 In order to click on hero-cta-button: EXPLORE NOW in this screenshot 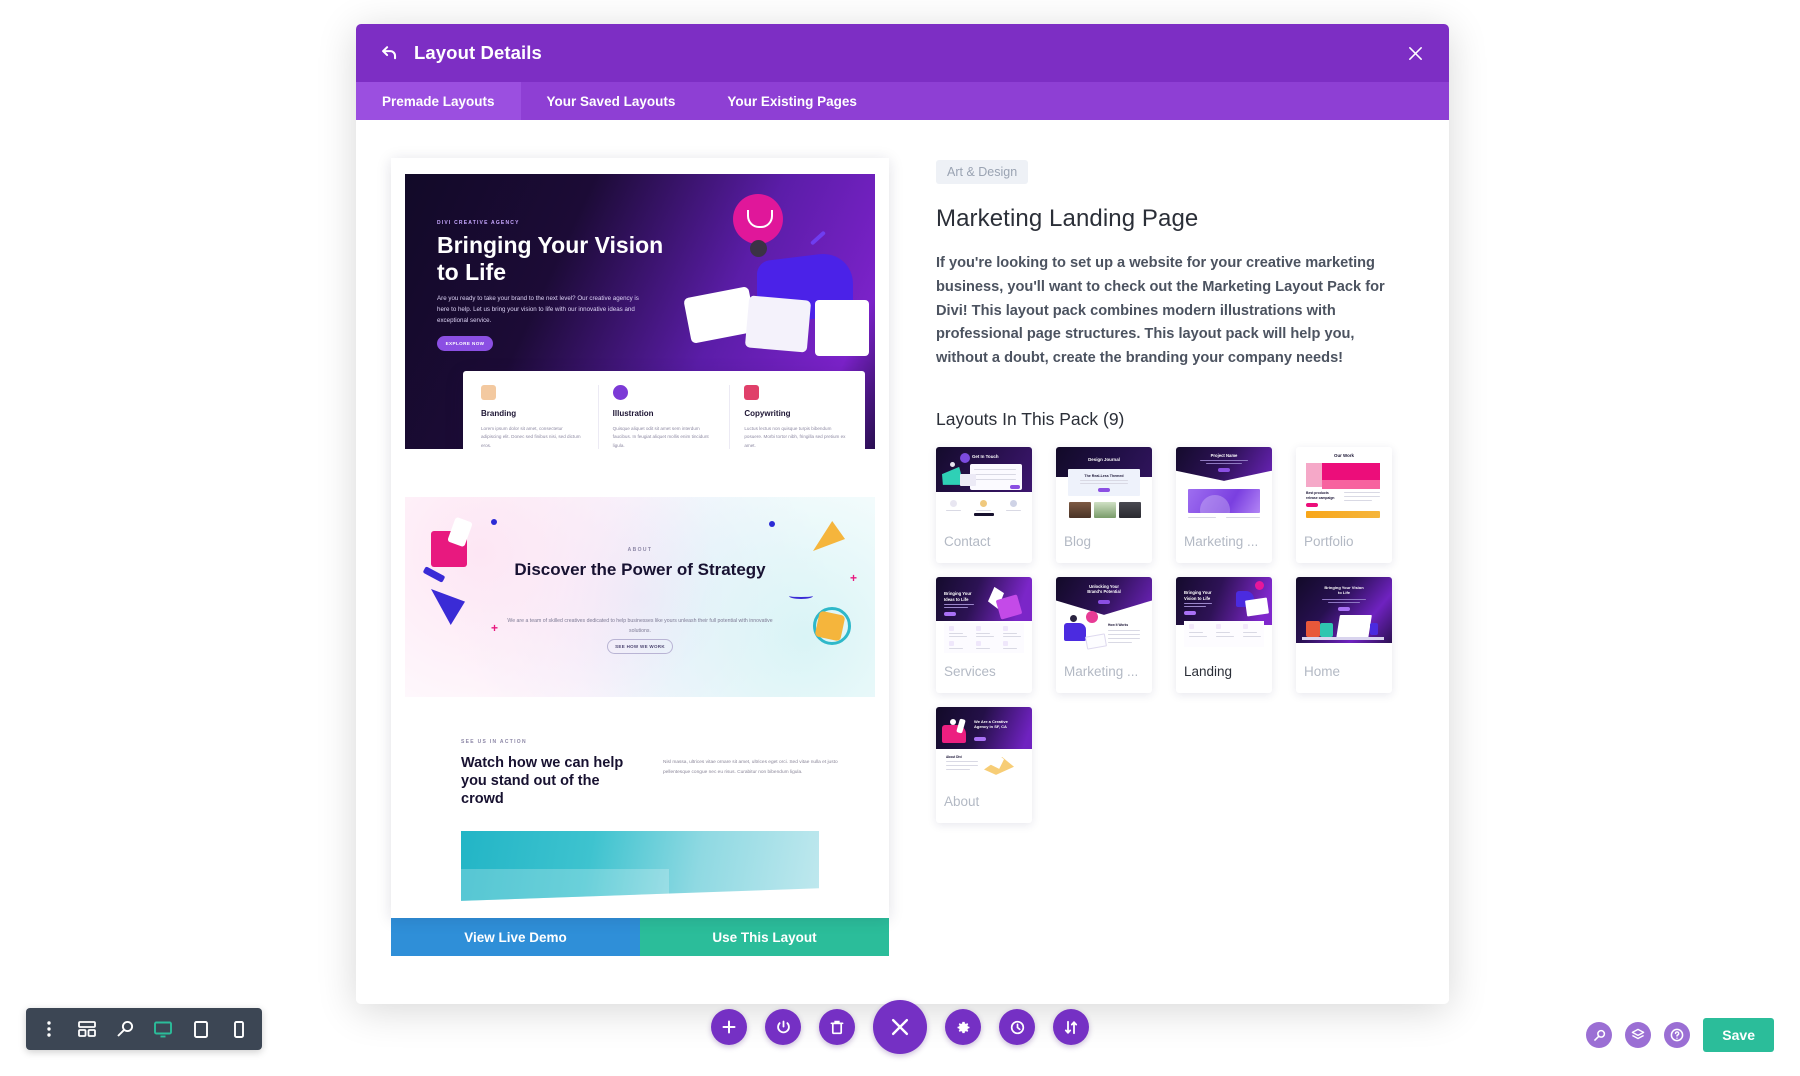, I will do `click(465, 343)`.